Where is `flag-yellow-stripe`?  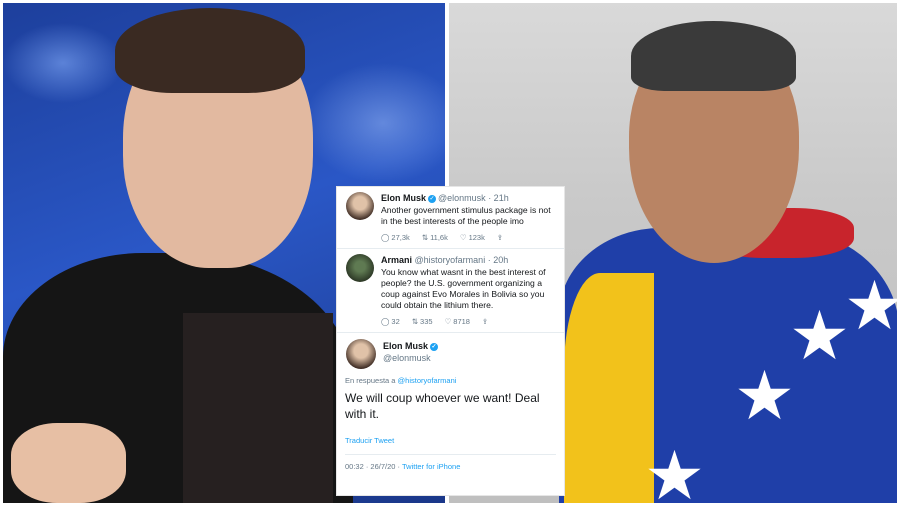
flag-yellow-stripe is located at coordinates (609, 388).